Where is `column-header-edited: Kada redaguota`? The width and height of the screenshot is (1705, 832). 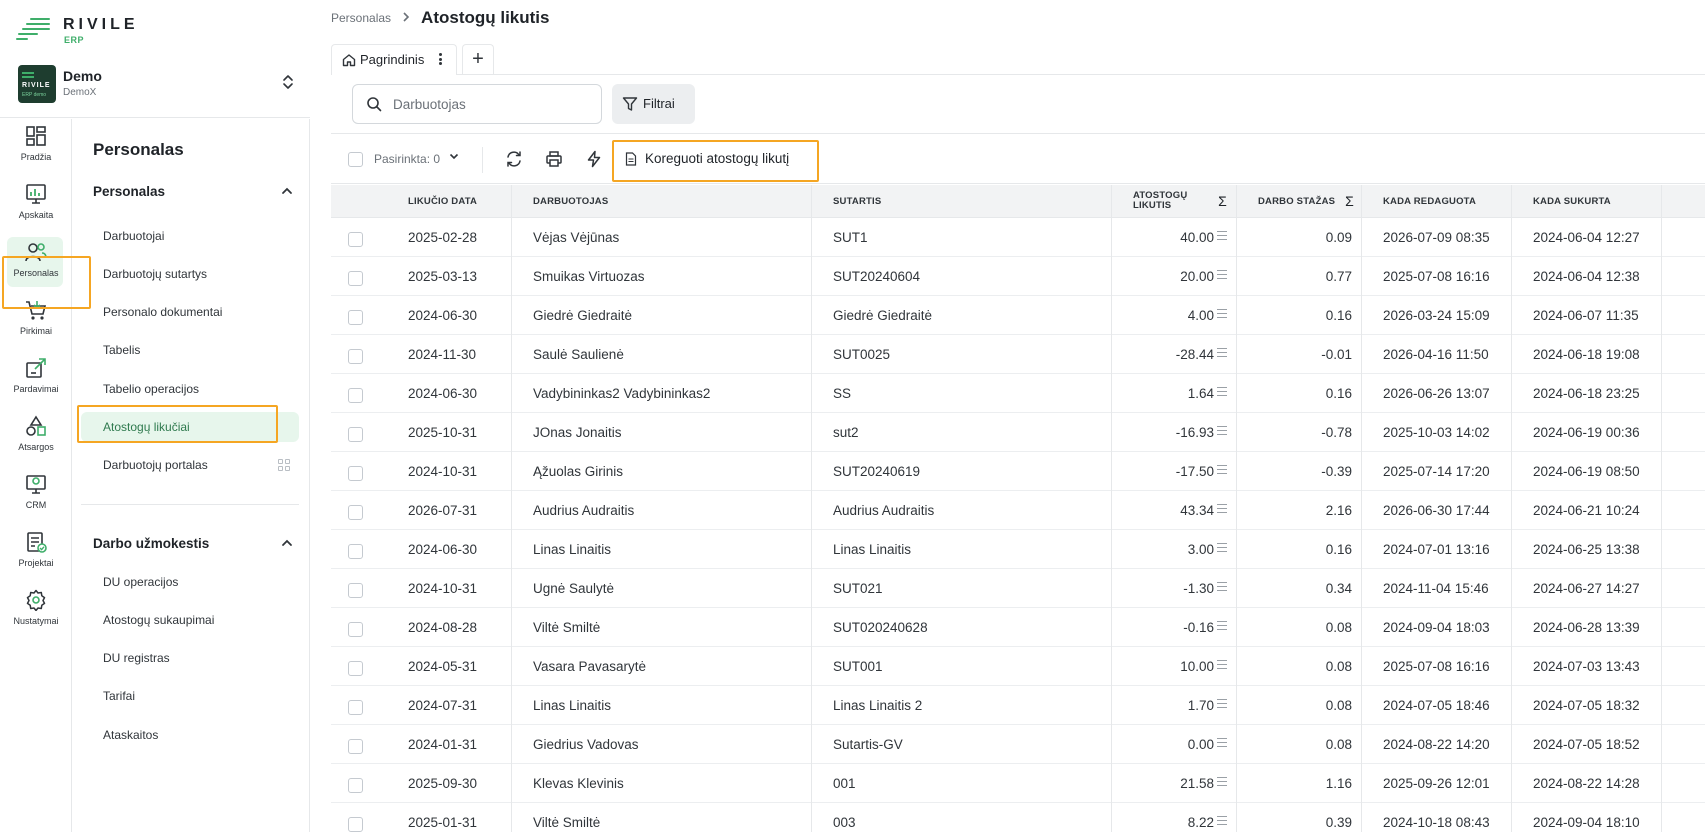 column-header-edited: Kada redaguota is located at coordinates (1448, 201).